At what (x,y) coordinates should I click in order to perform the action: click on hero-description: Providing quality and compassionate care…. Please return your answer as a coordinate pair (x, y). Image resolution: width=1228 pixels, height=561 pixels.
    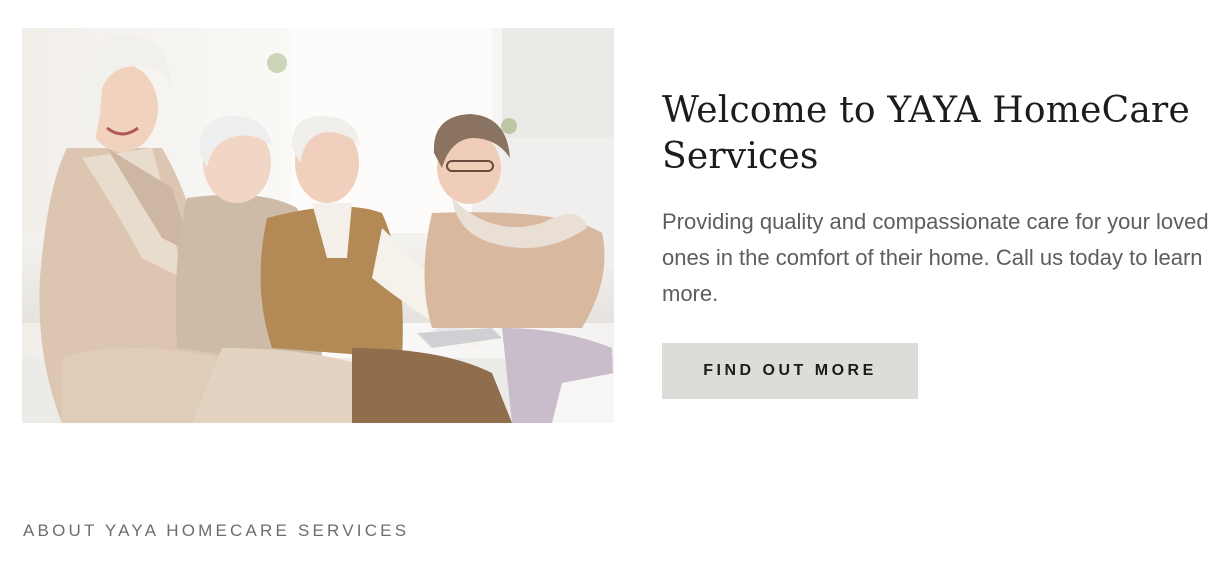
    Looking at the image, I should click on (935, 257).